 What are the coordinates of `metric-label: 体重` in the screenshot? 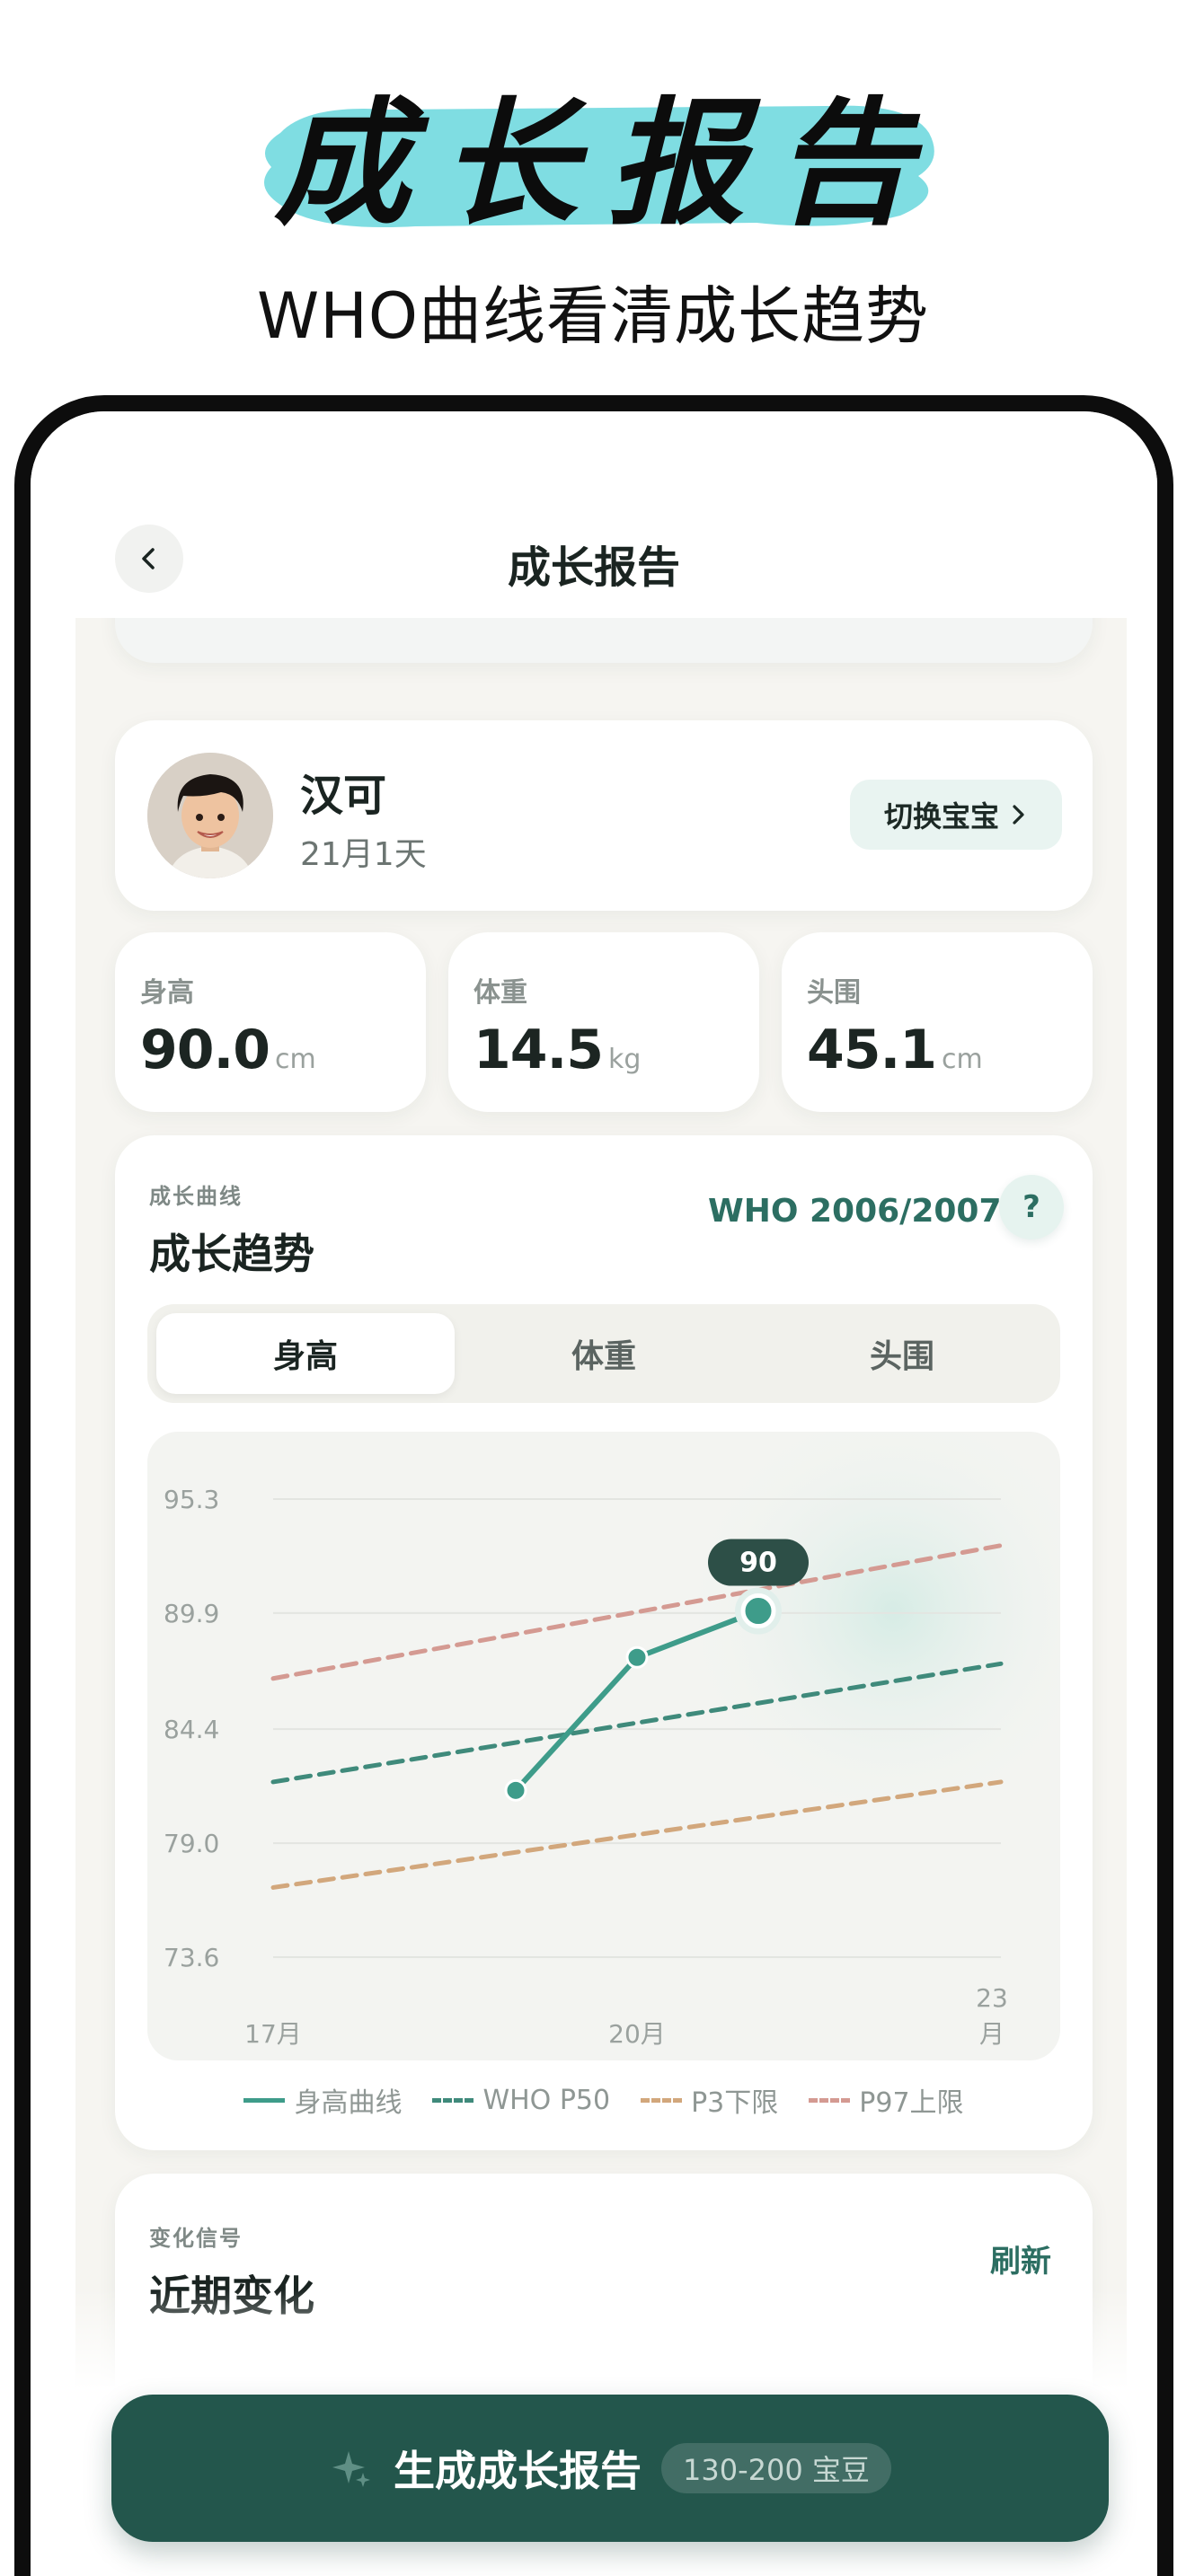 It's located at (500, 993).